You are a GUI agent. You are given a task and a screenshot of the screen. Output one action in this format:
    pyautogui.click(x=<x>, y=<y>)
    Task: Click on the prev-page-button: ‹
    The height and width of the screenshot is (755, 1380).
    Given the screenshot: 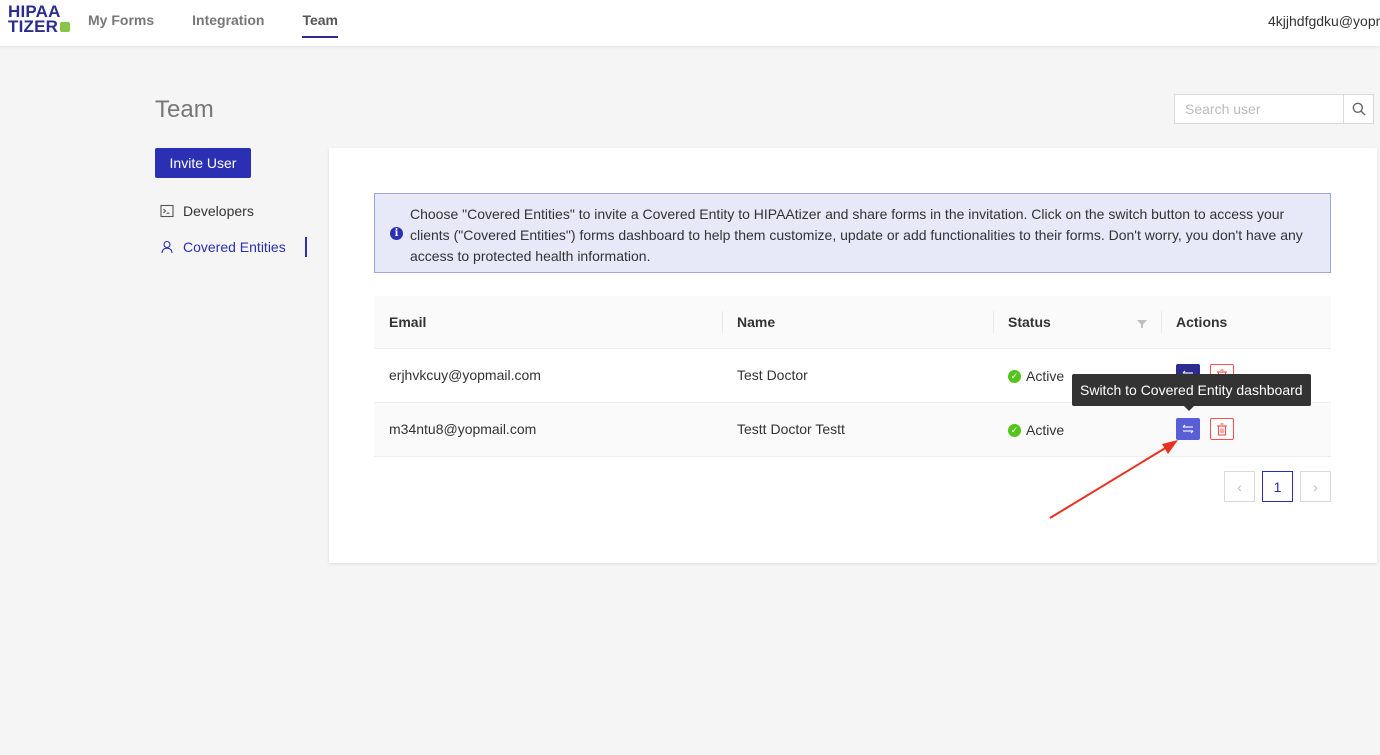 What is the action you would take?
    pyautogui.click(x=1239, y=486)
    